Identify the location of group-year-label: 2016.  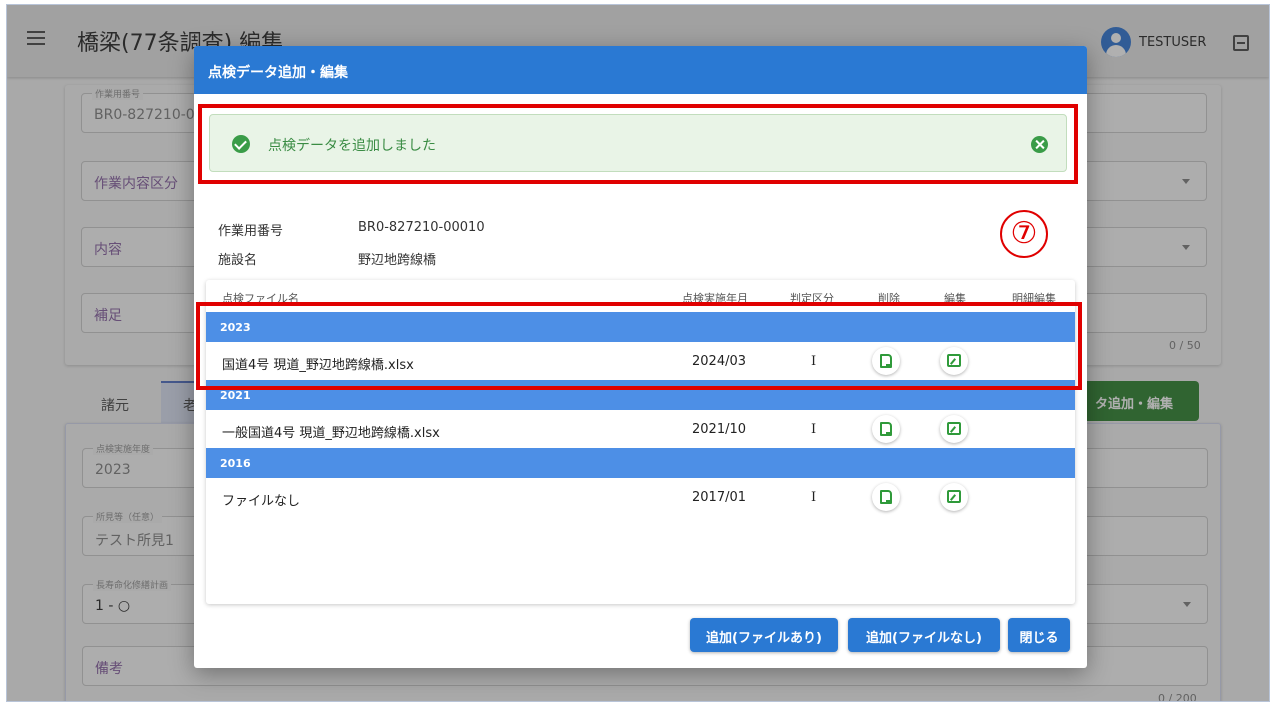
(235, 463).